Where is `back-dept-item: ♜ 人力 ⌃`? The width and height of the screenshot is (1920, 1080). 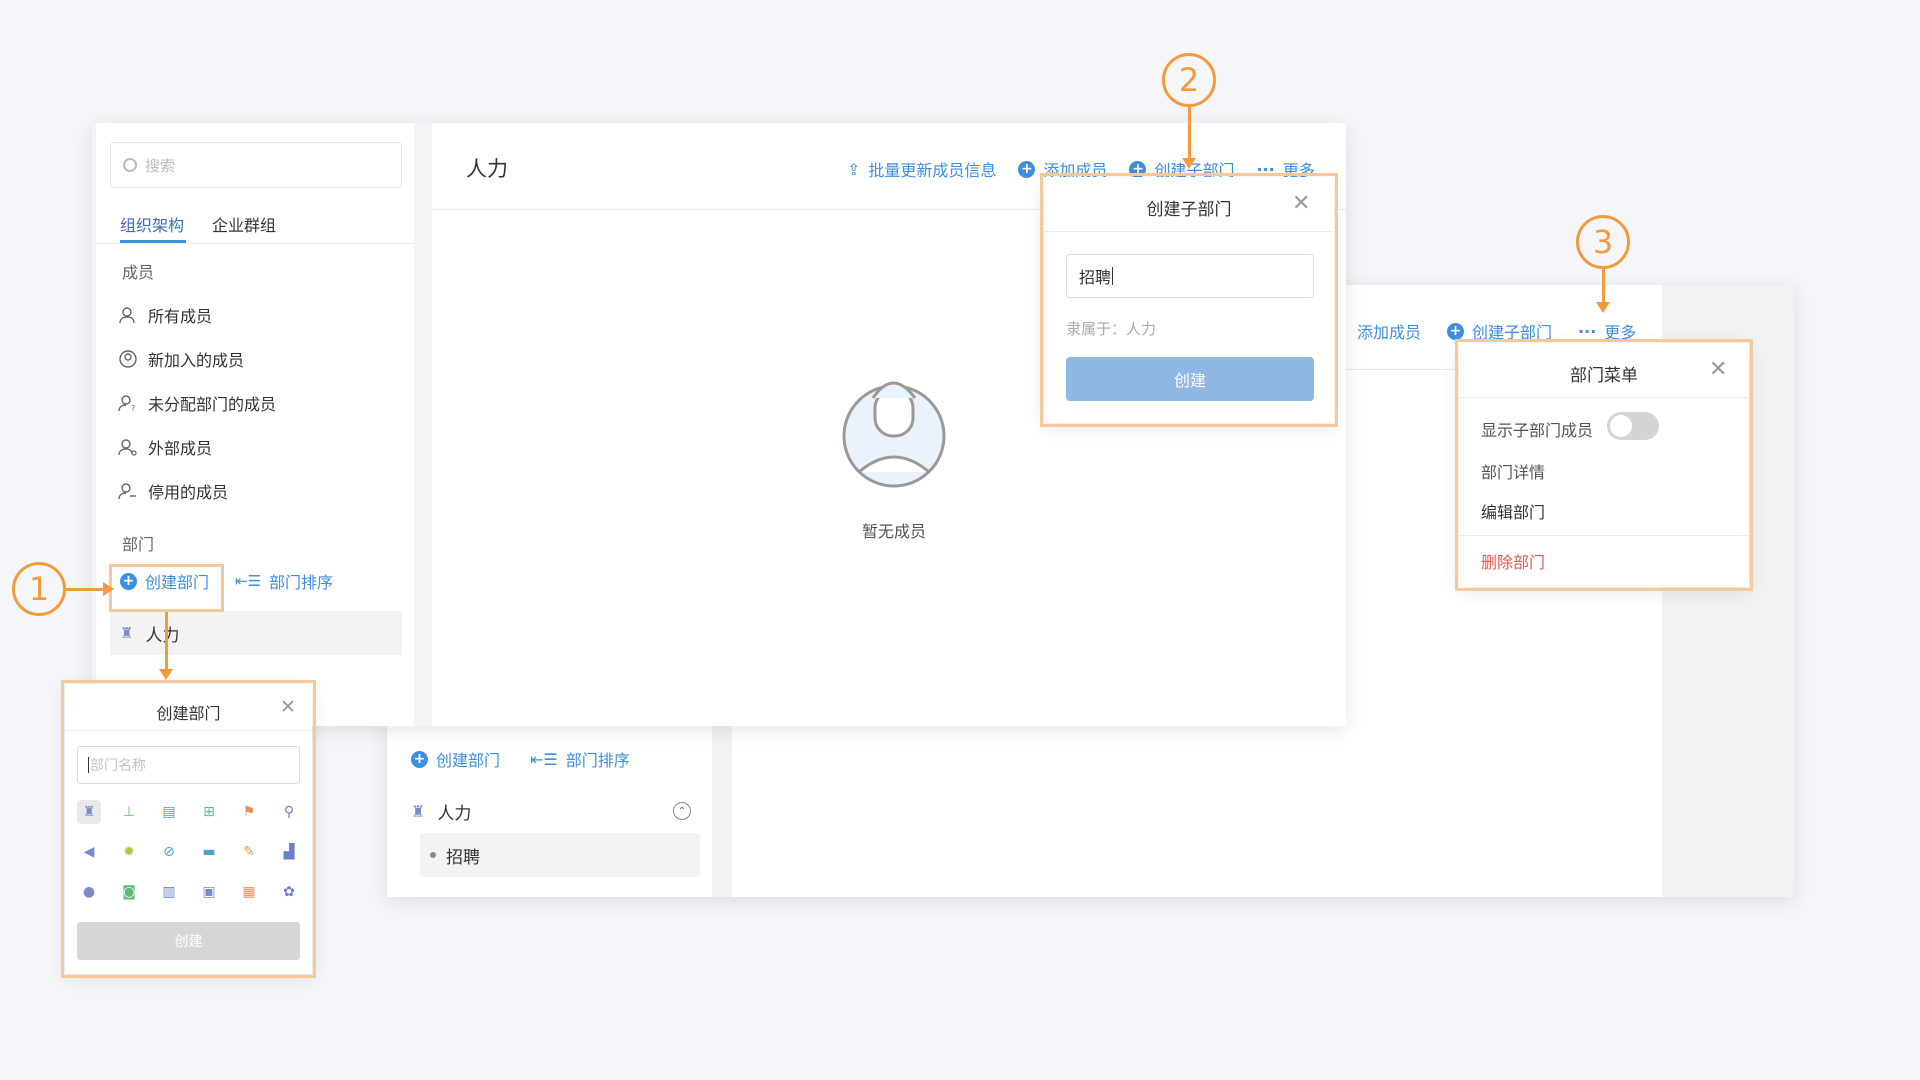 back-dept-item: ♜ 人力 ⌃ is located at coordinates (551, 811).